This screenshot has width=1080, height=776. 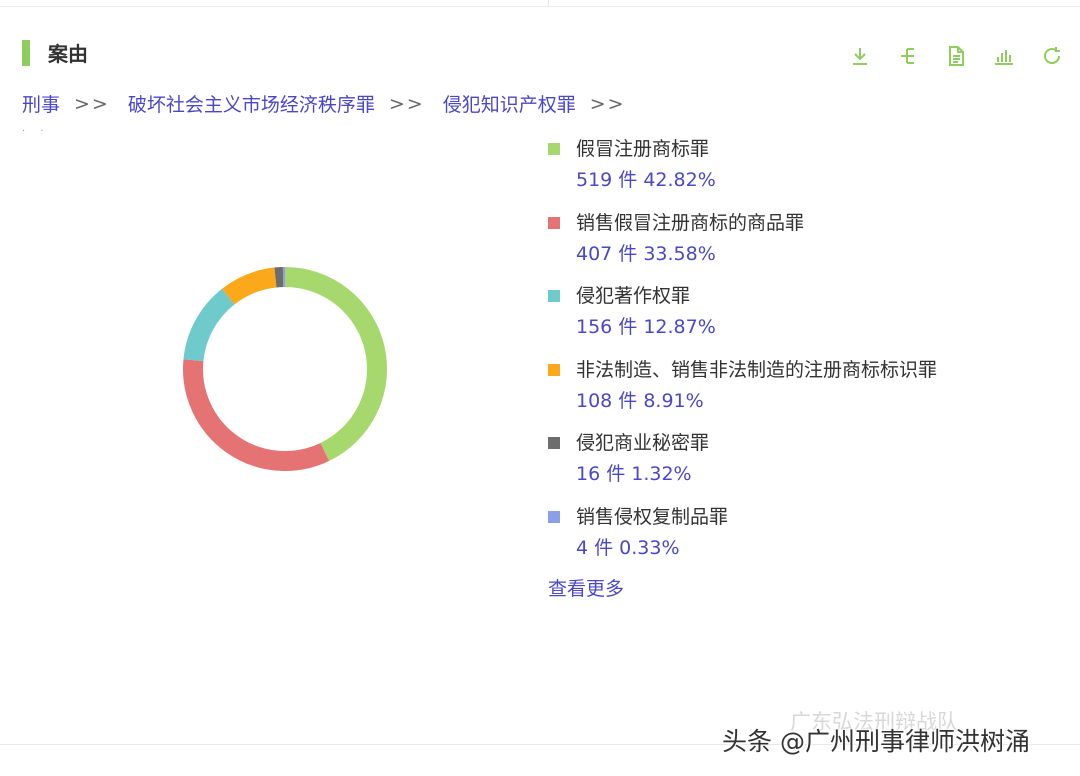 I want to click on legend-item: 侵犯商业秘密罪 16 件 1.32%, so click(x=808, y=465).